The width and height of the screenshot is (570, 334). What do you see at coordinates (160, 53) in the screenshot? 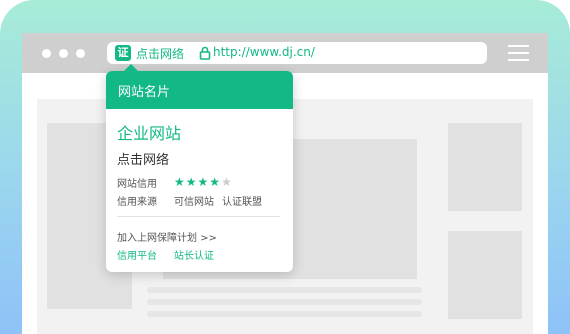
I see `address-brand: 点击网络` at bounding box center [160, 53].